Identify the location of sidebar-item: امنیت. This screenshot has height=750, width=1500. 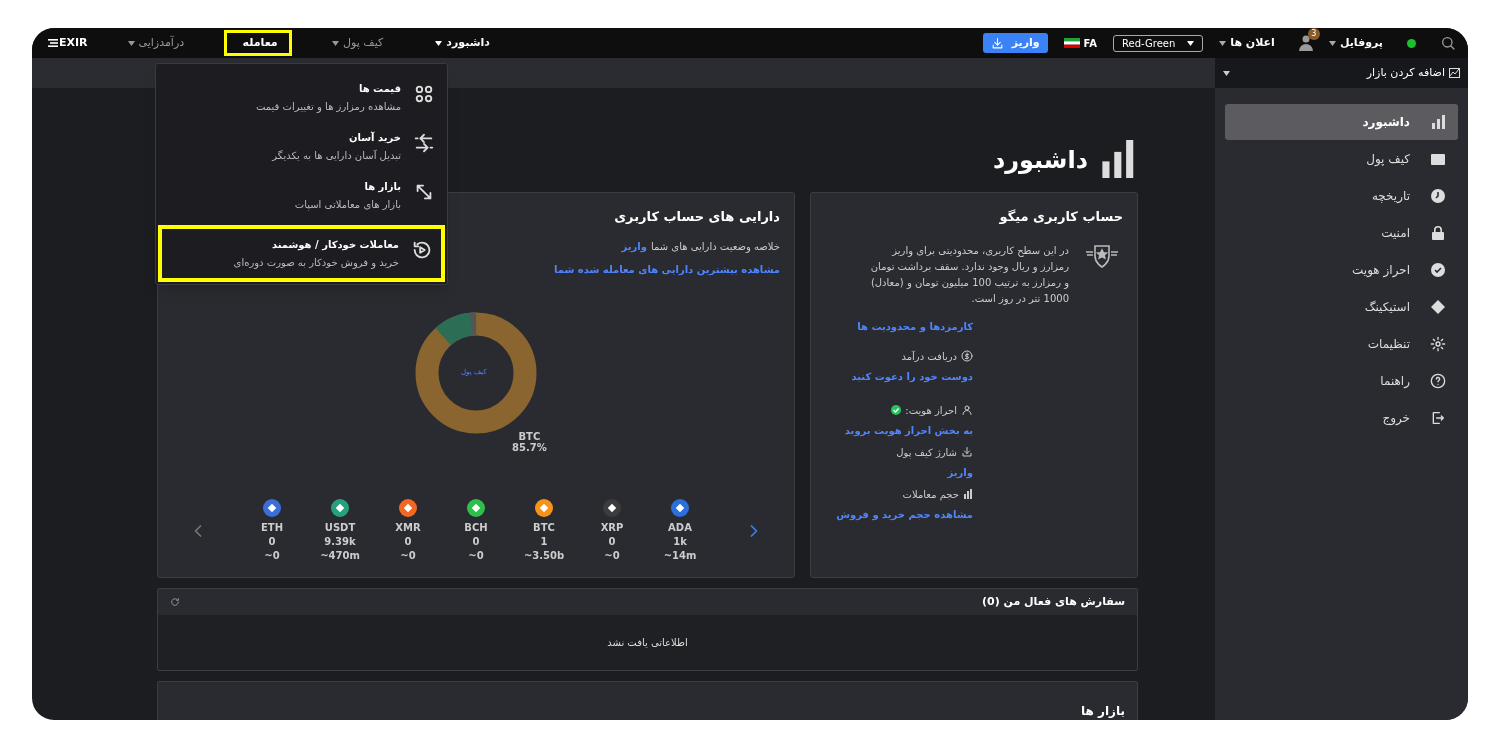
(1341, 233).